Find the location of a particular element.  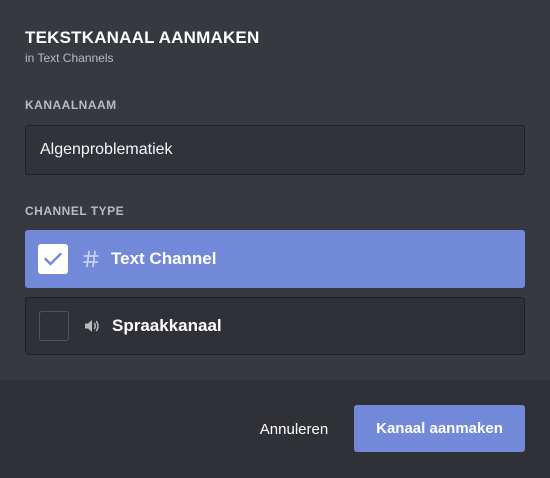

hashtag-icon is located at coordinates (91, 259).